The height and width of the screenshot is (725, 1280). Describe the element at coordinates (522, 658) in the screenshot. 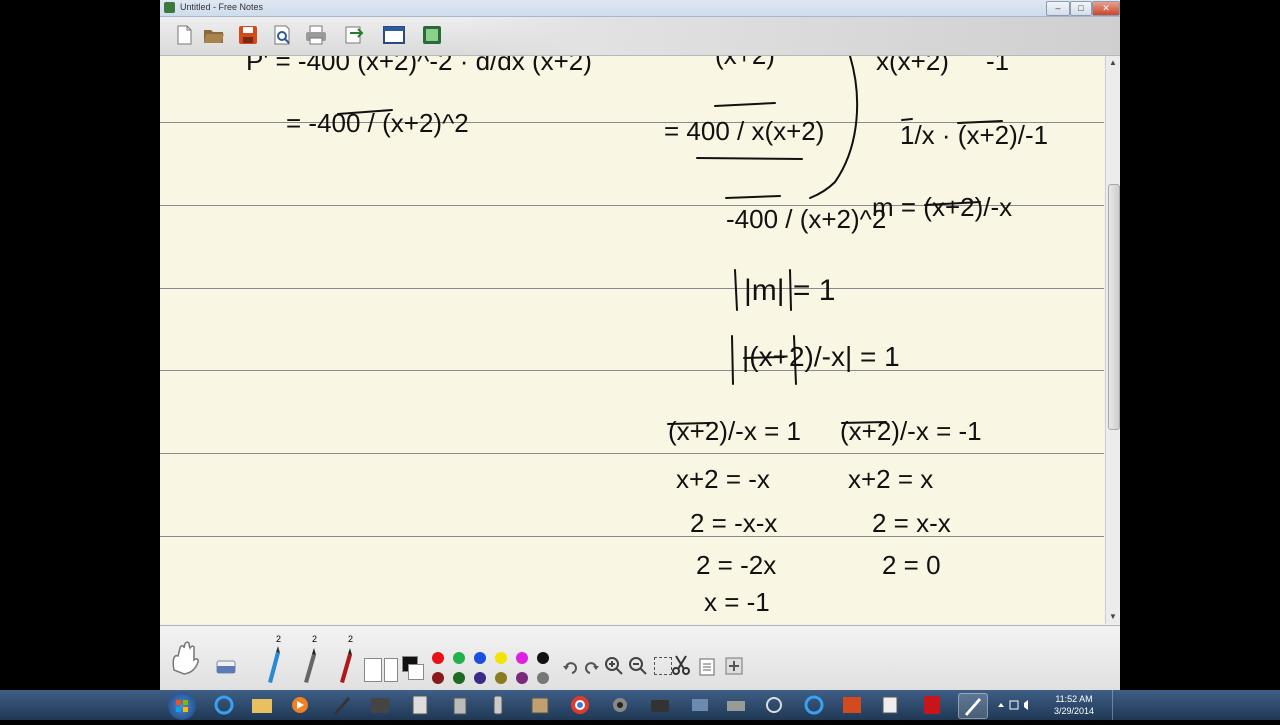

I see `color-swatch-magenta` at that location.